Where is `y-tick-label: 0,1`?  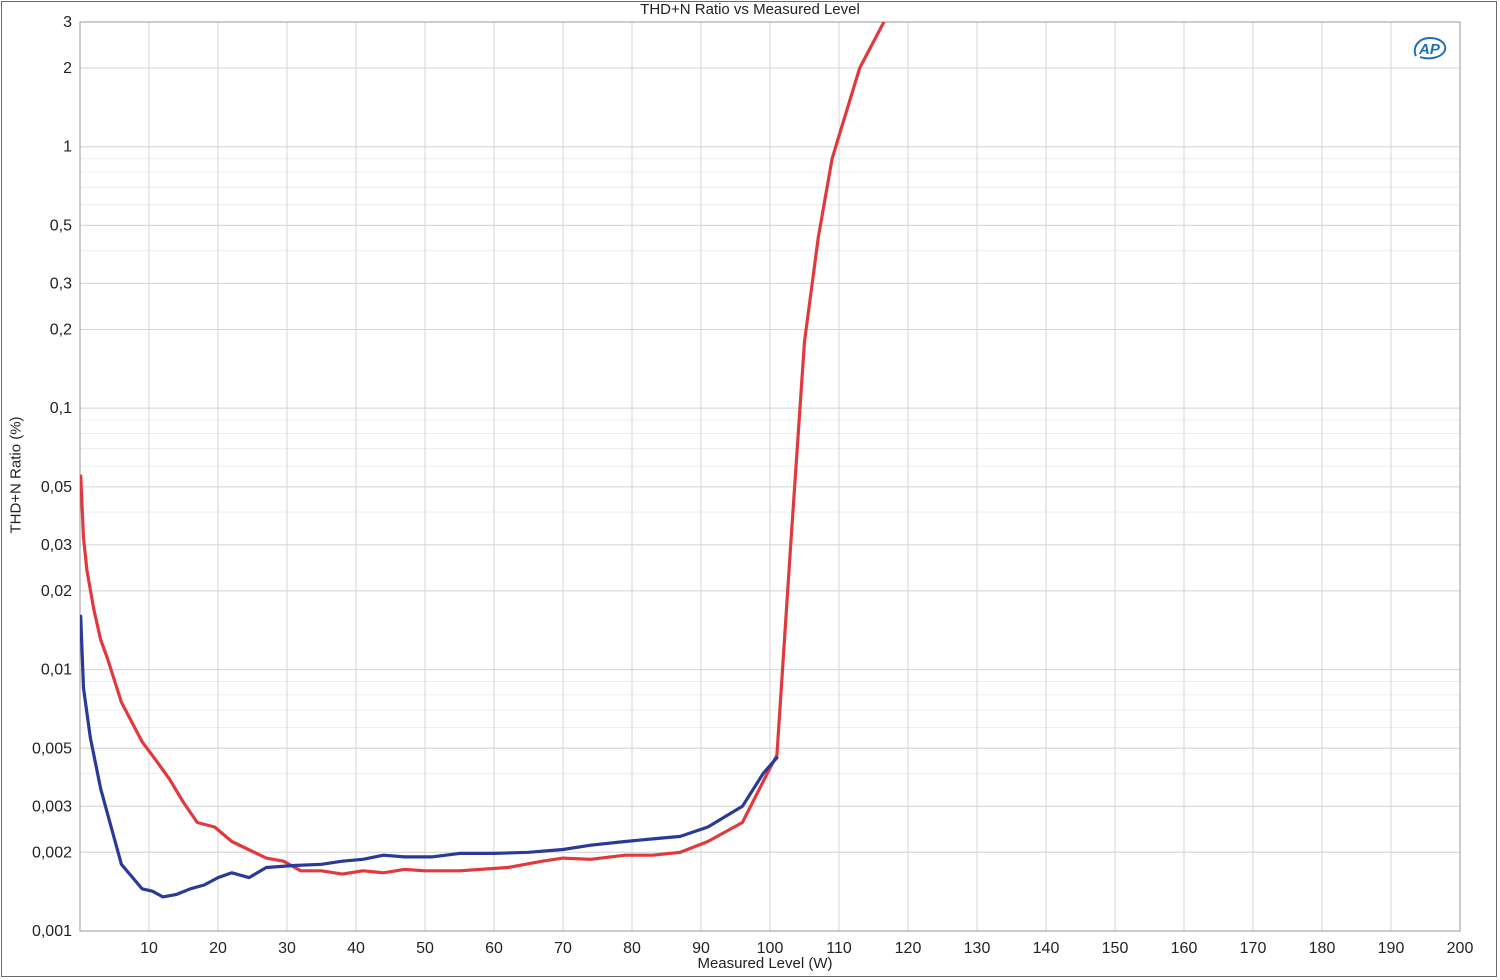
y-tick-label: 0,1 is located at coordinates (61, 408).